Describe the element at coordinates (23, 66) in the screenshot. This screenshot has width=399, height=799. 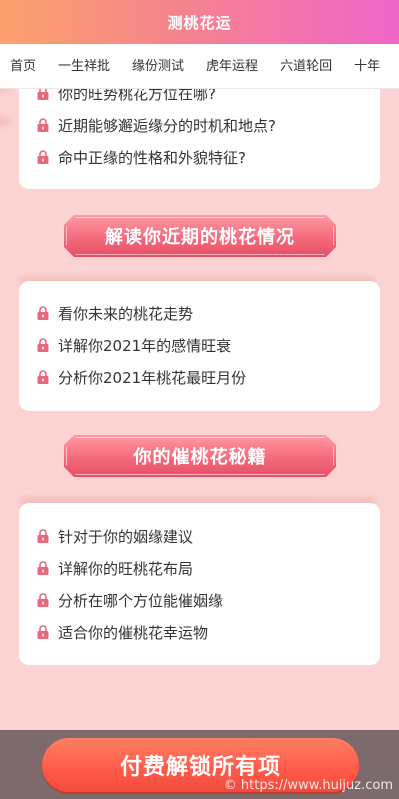
I see `nav-item-home: 首页` at that location.